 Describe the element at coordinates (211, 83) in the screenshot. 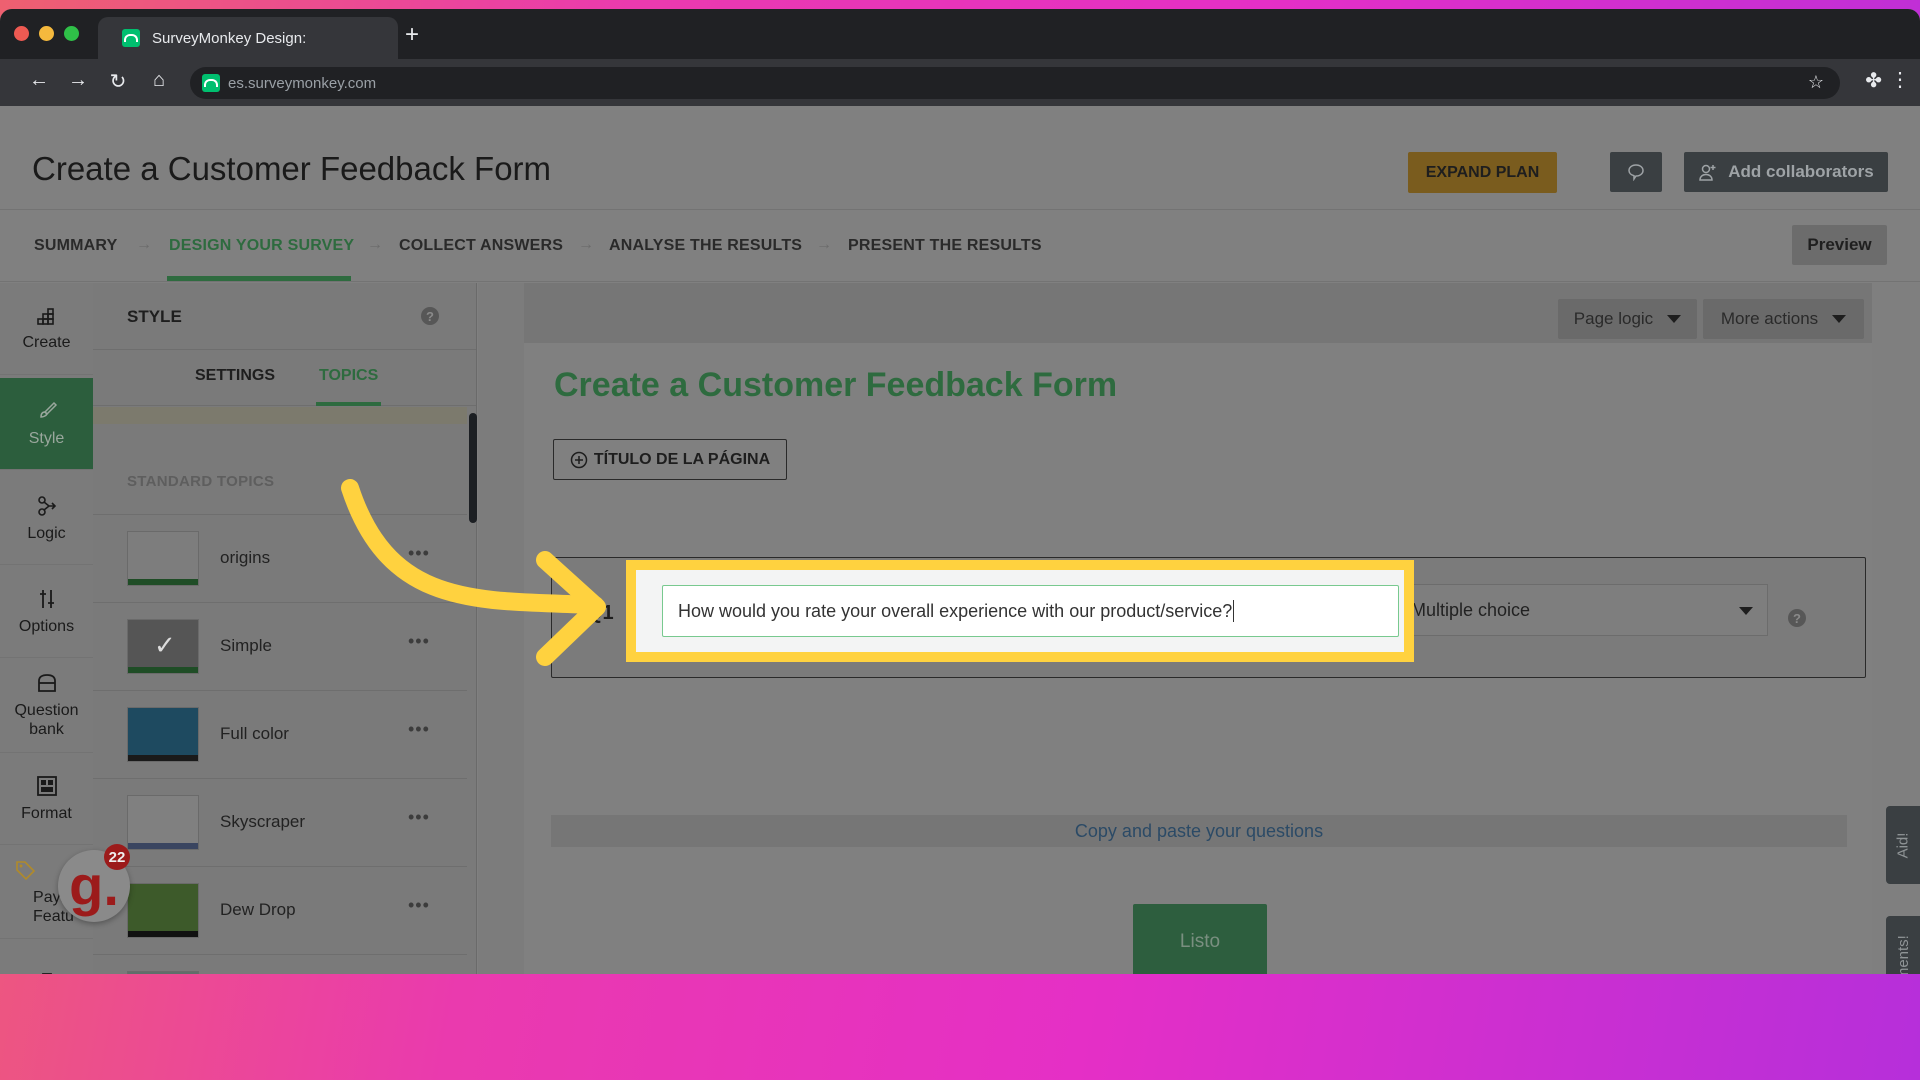

I see `site-favicon-icon` at that location.